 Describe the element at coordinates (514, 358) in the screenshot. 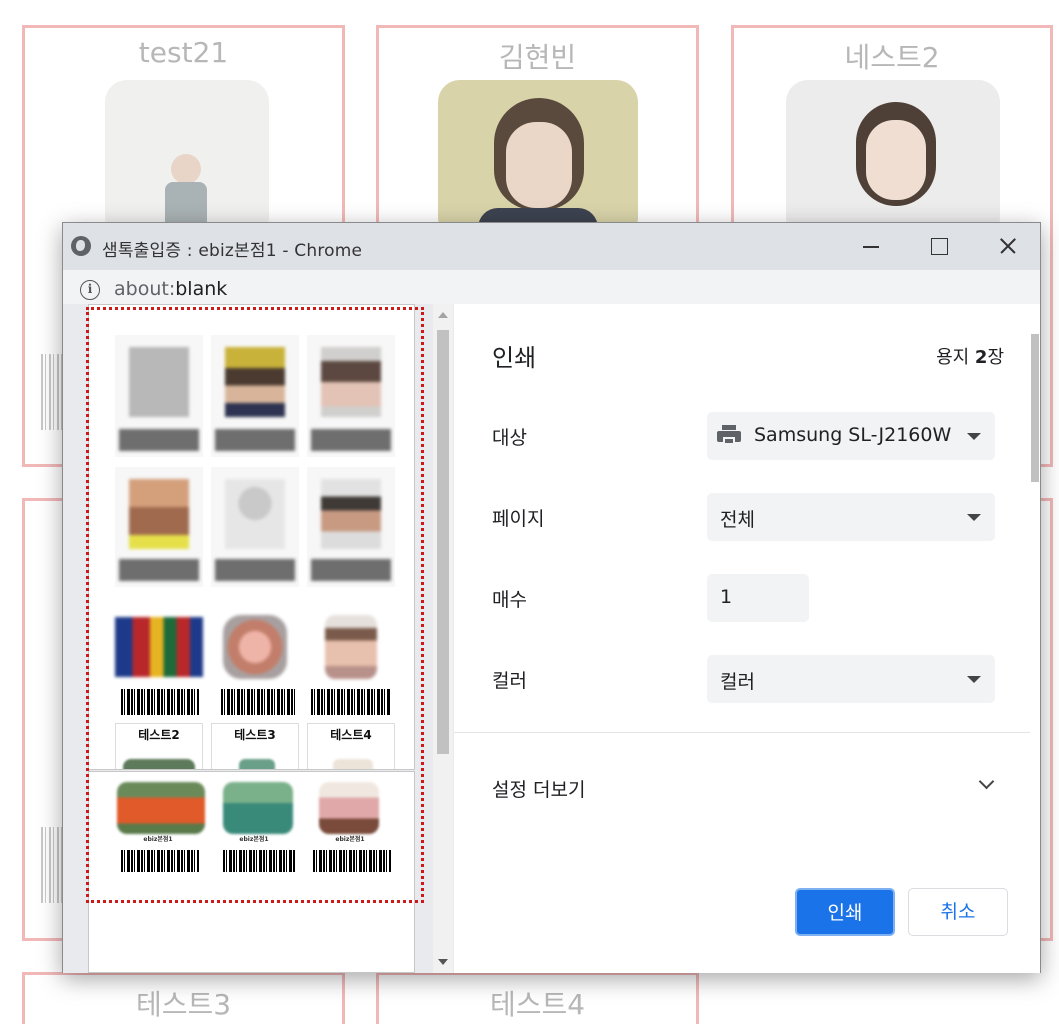

I see `print-heading: 인쇄` at that location.